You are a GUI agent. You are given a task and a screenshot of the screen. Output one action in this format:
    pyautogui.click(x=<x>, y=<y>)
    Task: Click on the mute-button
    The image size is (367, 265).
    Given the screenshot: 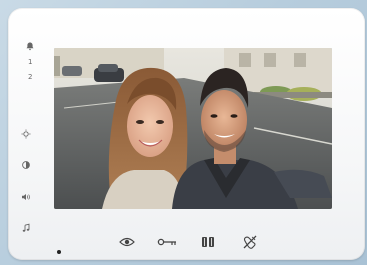 What is the action you would take?
    pyautogui.click(x=250, y=242)
    